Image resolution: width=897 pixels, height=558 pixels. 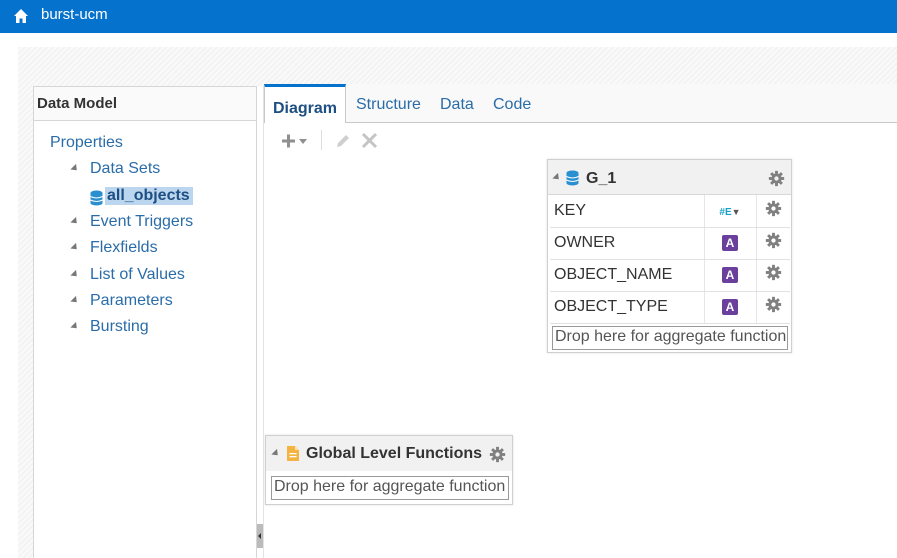 I want to click on table-row: KEY #E▼, so click(x=670, y=211).